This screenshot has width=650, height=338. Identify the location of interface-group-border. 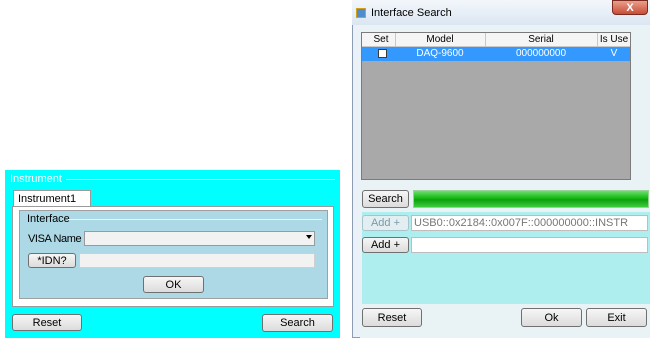
(195, 219).